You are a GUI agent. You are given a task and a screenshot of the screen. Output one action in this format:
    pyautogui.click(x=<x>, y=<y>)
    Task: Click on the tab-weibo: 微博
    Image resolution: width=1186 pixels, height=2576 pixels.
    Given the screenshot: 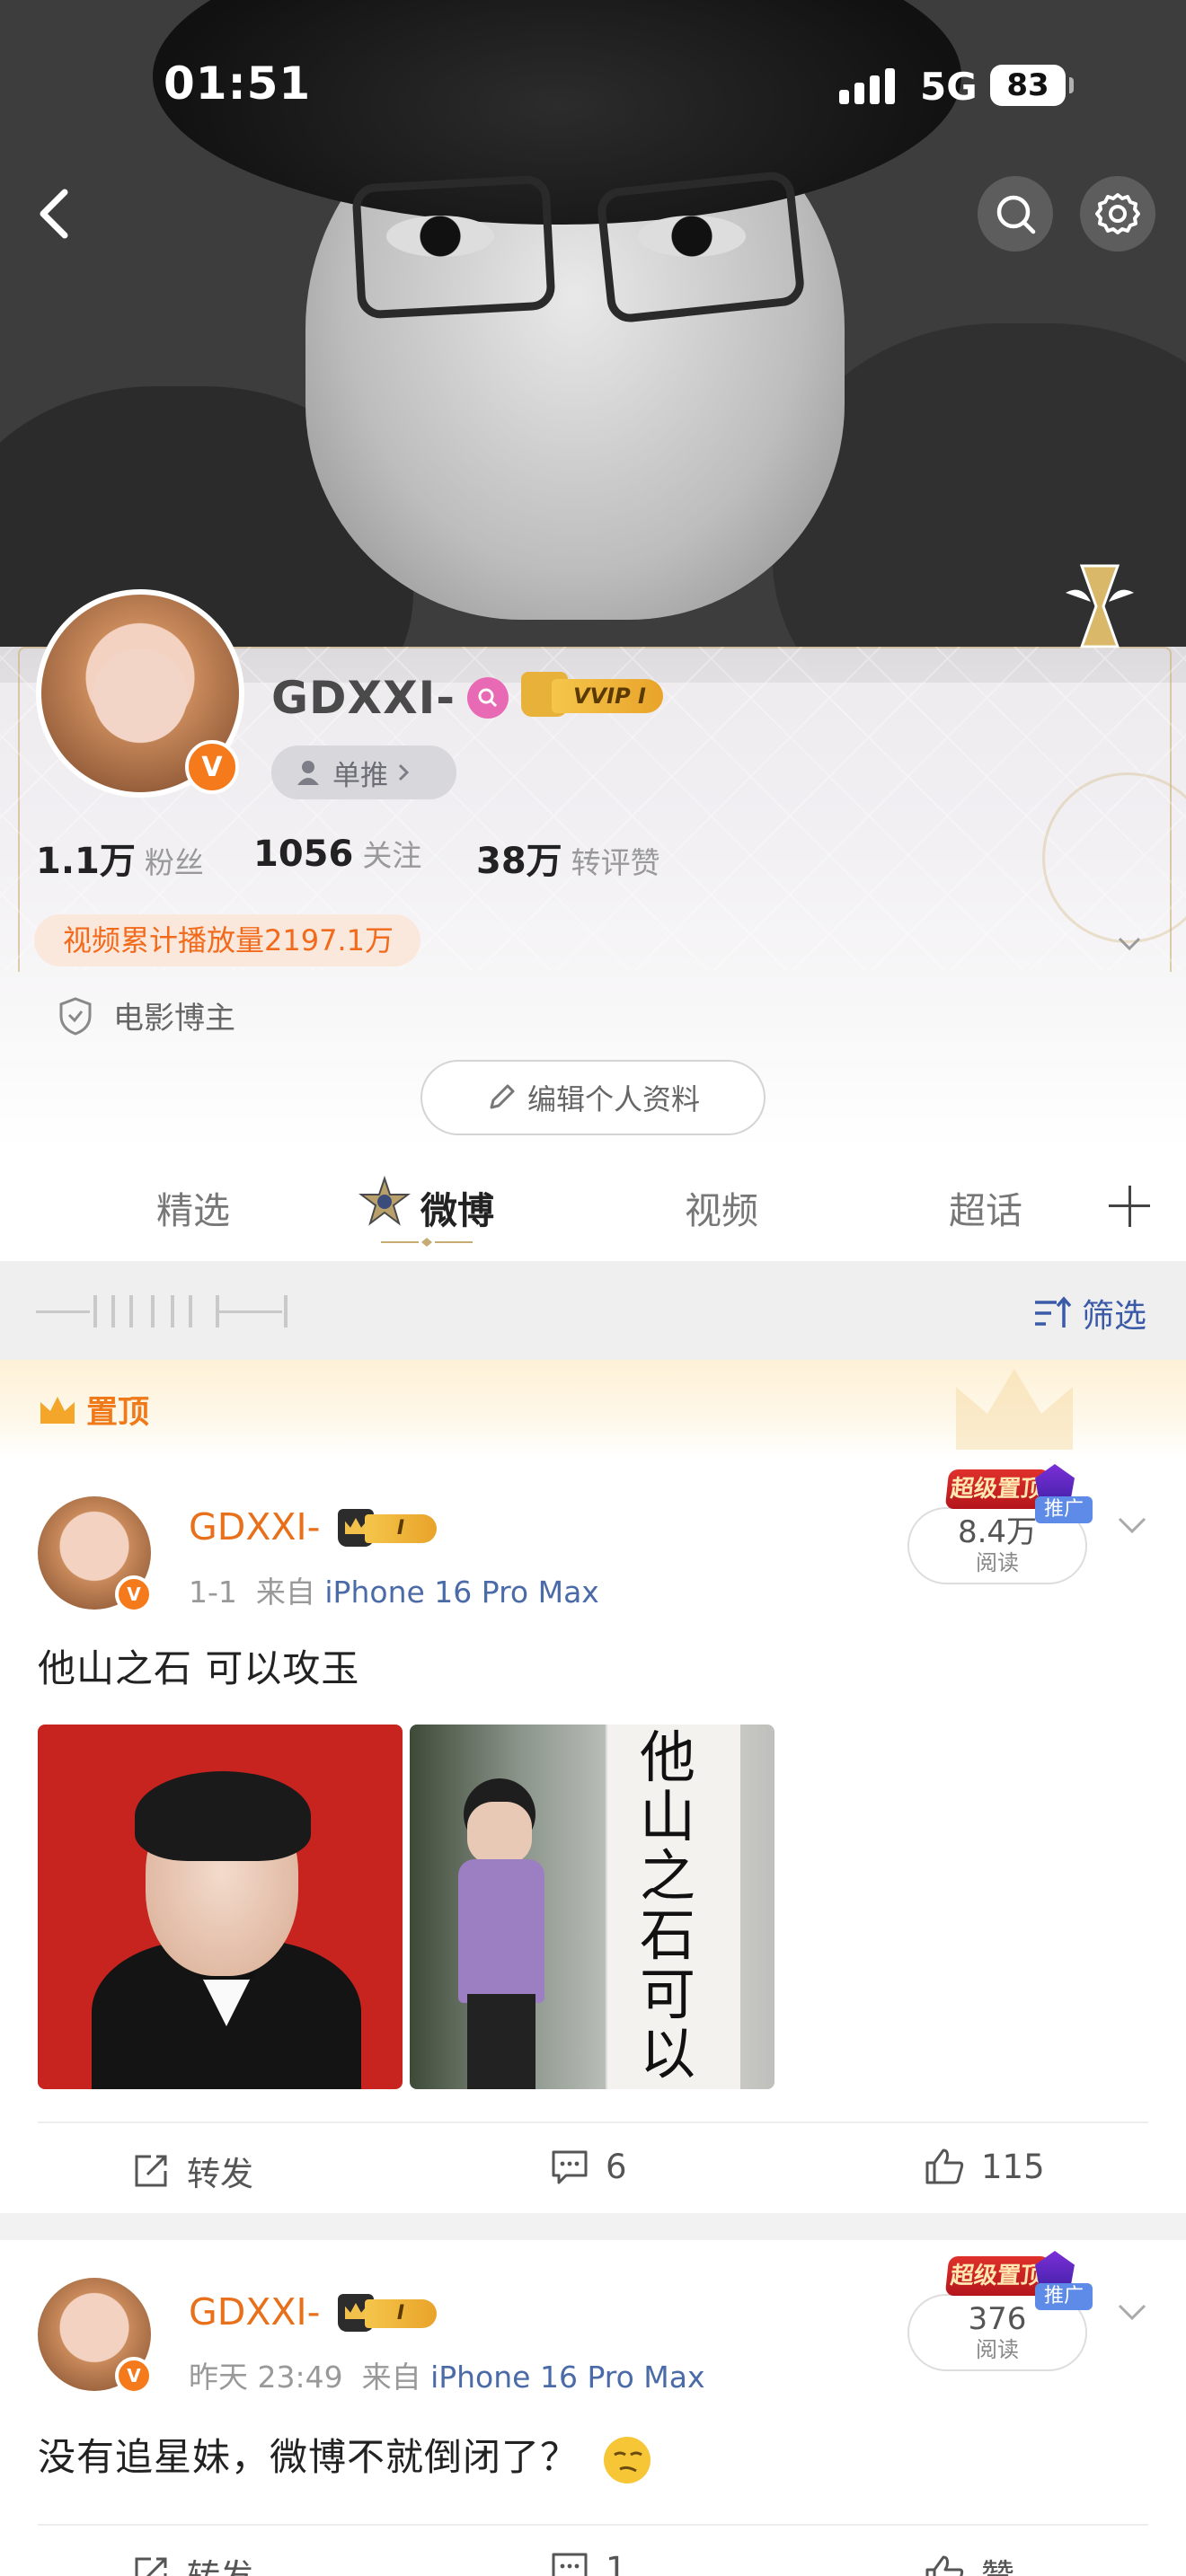 What is the action you would take?
    pyautogui.click(x=457, y=1207)
    